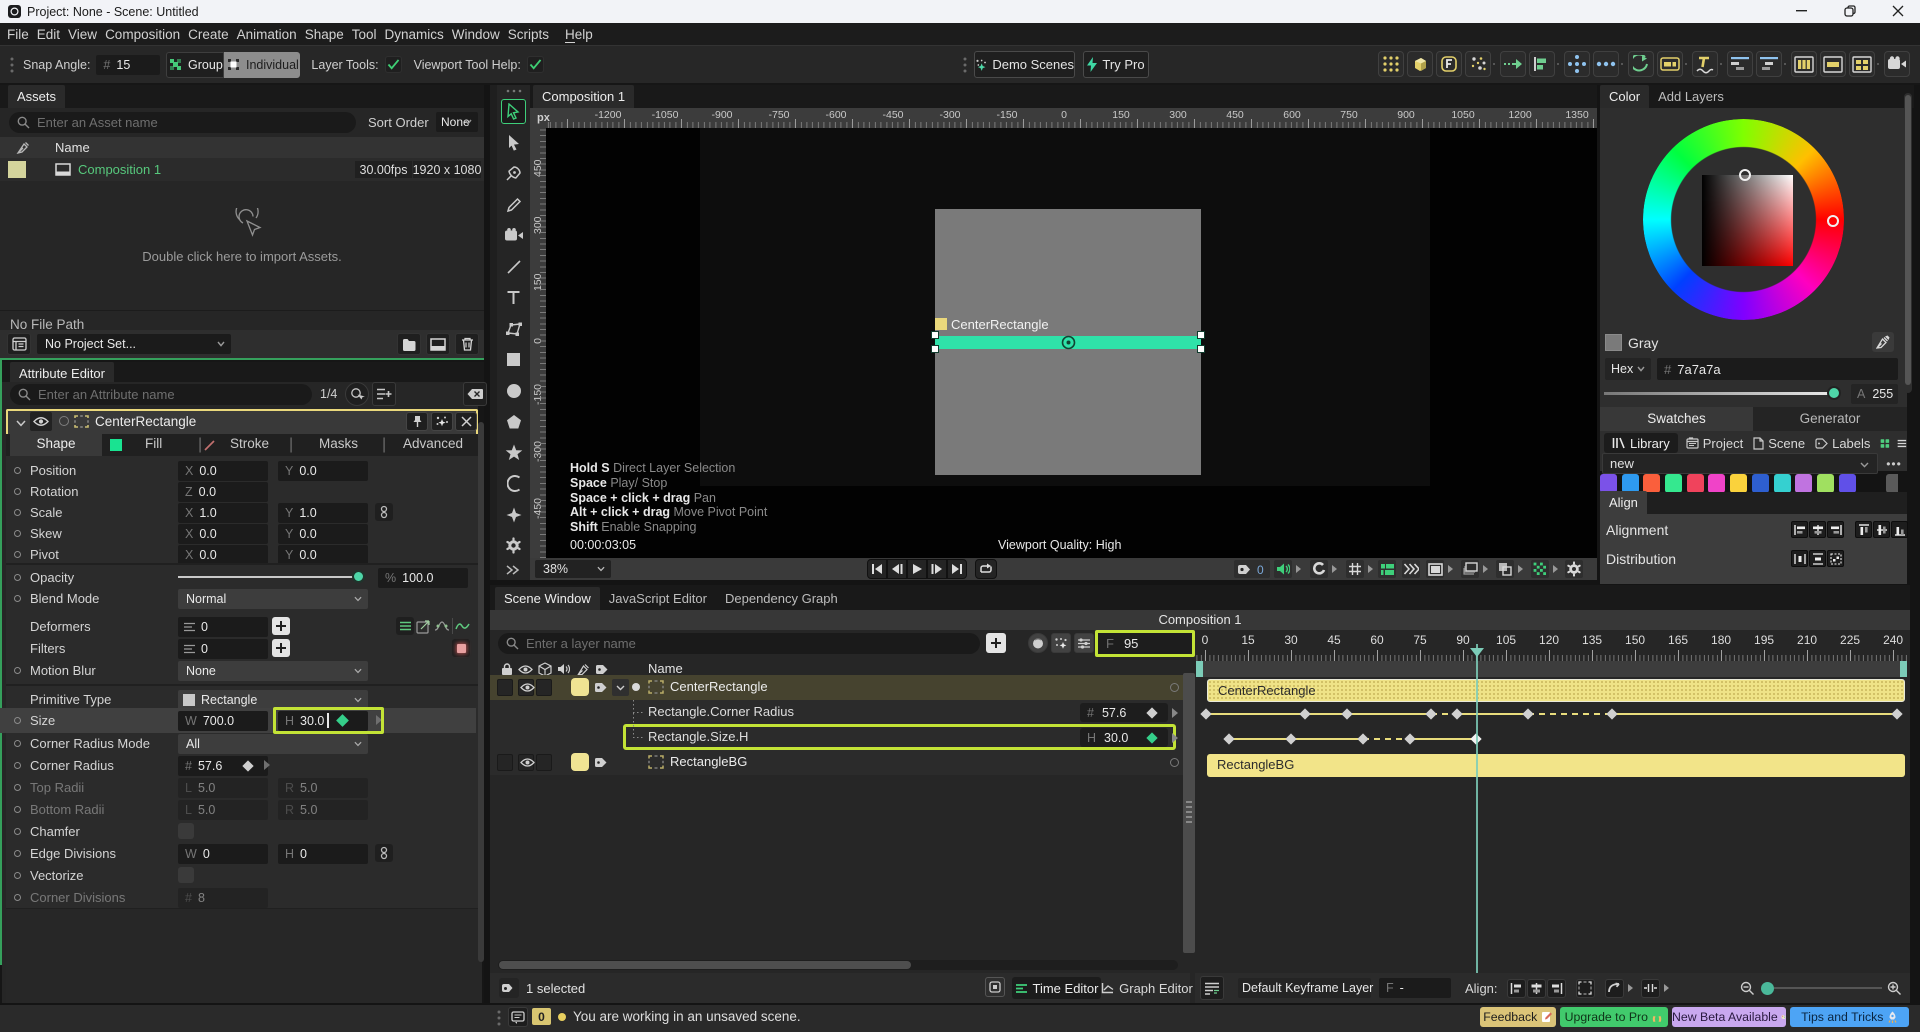 The height and width of the screenshot is (1032, 1920). Describe the element at coordinates (1260, 569) in the screenshot. I see `svg-text: 0` at that location.